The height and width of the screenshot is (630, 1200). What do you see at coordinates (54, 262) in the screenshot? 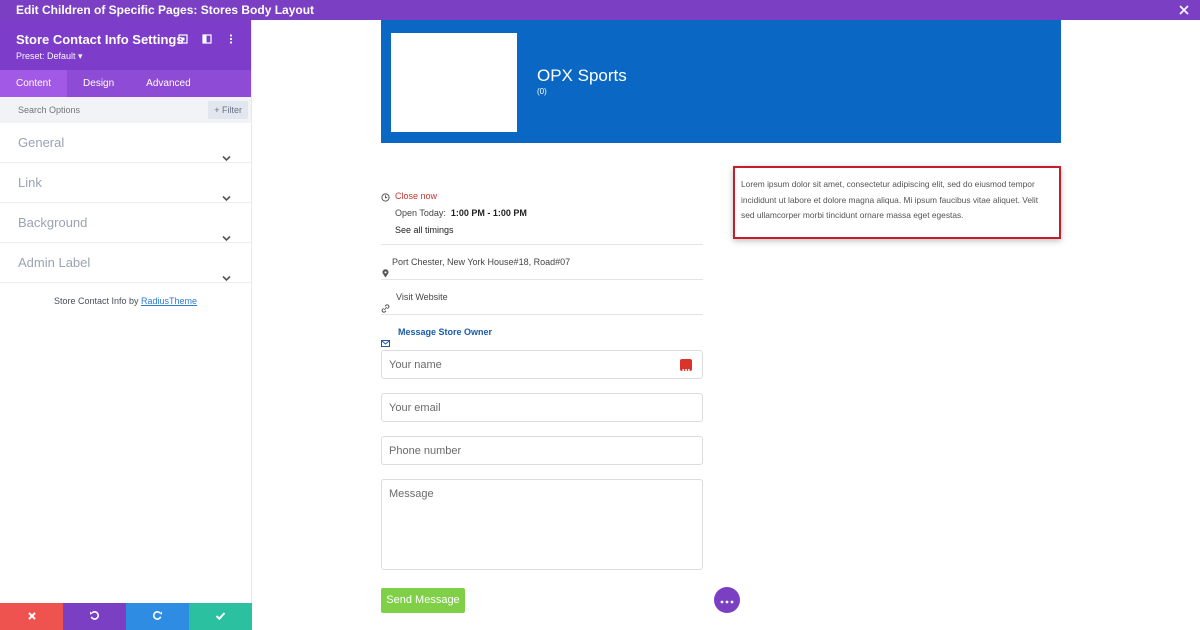
I see `toggle-label: Admin Label` at bounding box center [54, 262].